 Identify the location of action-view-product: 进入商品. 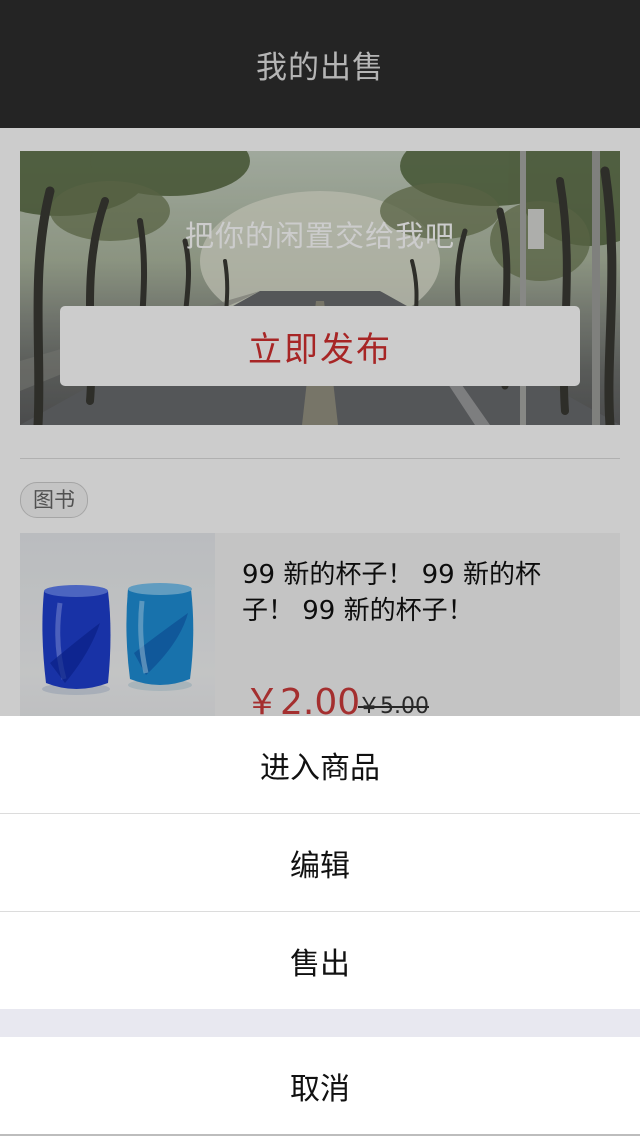
(320, 764).